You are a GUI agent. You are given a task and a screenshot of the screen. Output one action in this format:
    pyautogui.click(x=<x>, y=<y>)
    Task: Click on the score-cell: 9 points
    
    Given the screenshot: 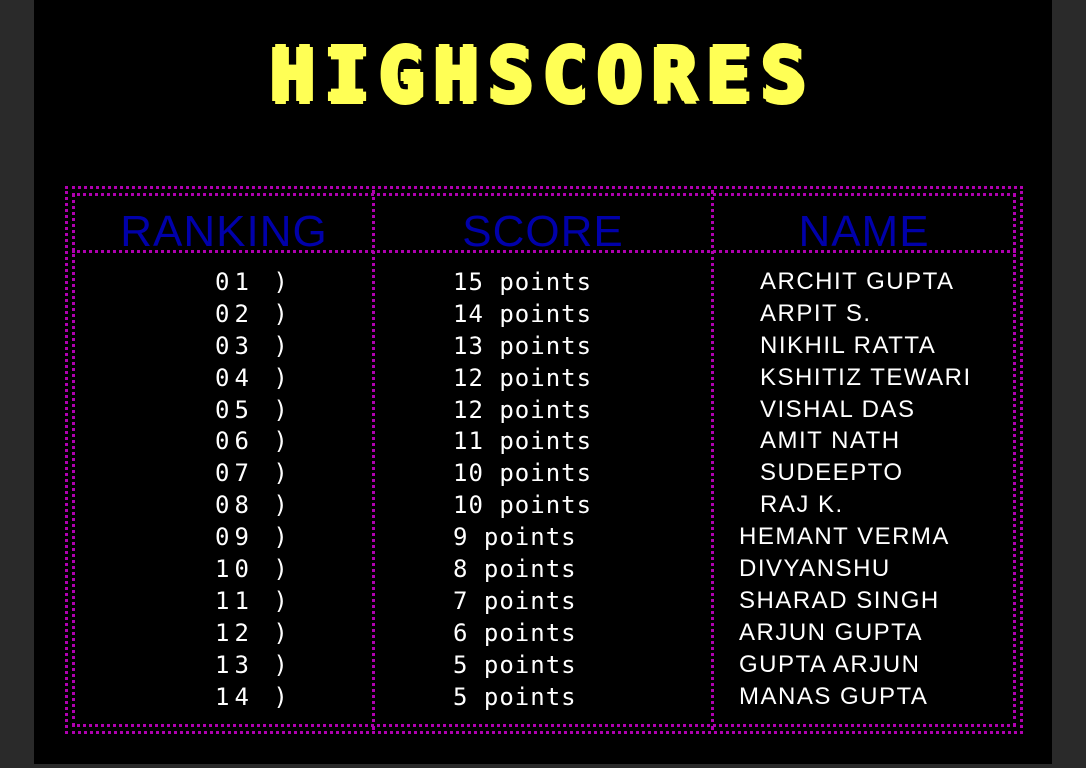 What is the action you would take?
    pyautogui.click(x=515, y=537)
    